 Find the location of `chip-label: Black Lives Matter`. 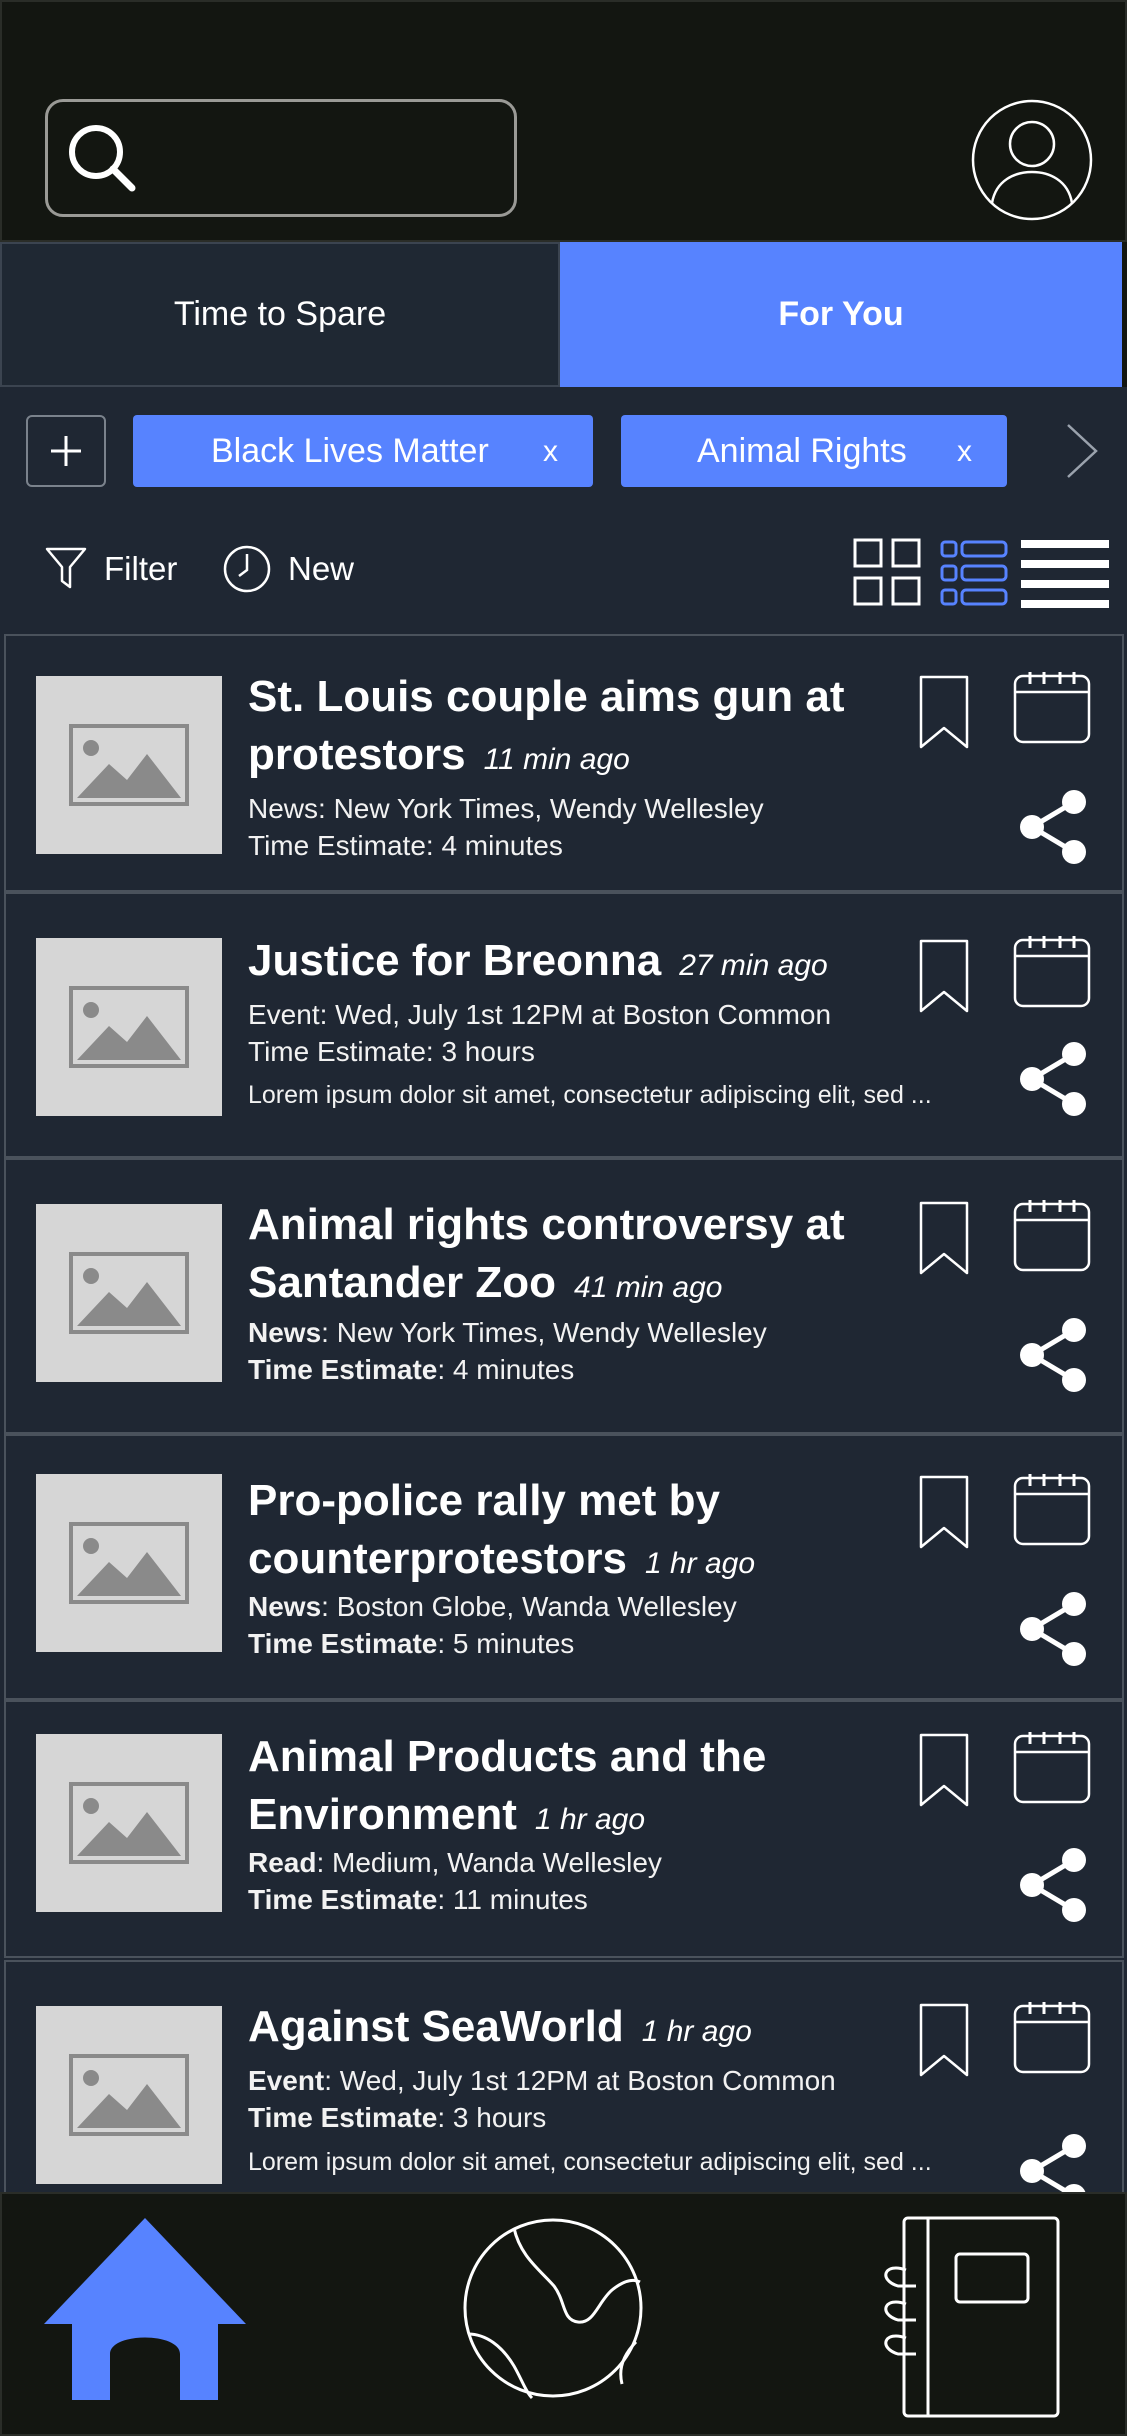

chip-label: Black Lives Matter is located at coordinates (350, 451).